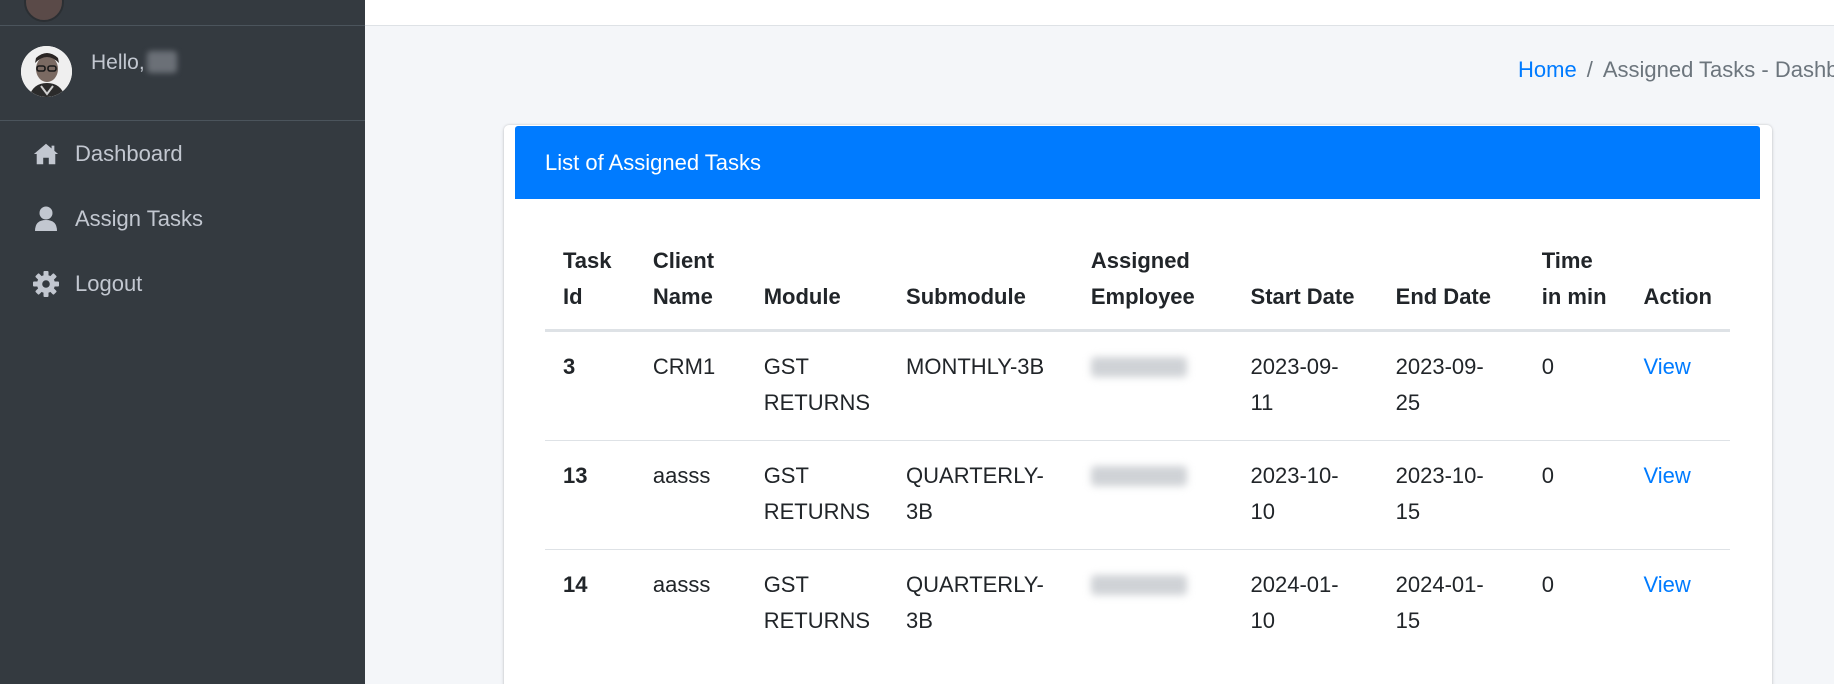 The width and height of the screenshot is (1834, 684). I want to click on column-header-submodule: Submodule, so click(980, 287).